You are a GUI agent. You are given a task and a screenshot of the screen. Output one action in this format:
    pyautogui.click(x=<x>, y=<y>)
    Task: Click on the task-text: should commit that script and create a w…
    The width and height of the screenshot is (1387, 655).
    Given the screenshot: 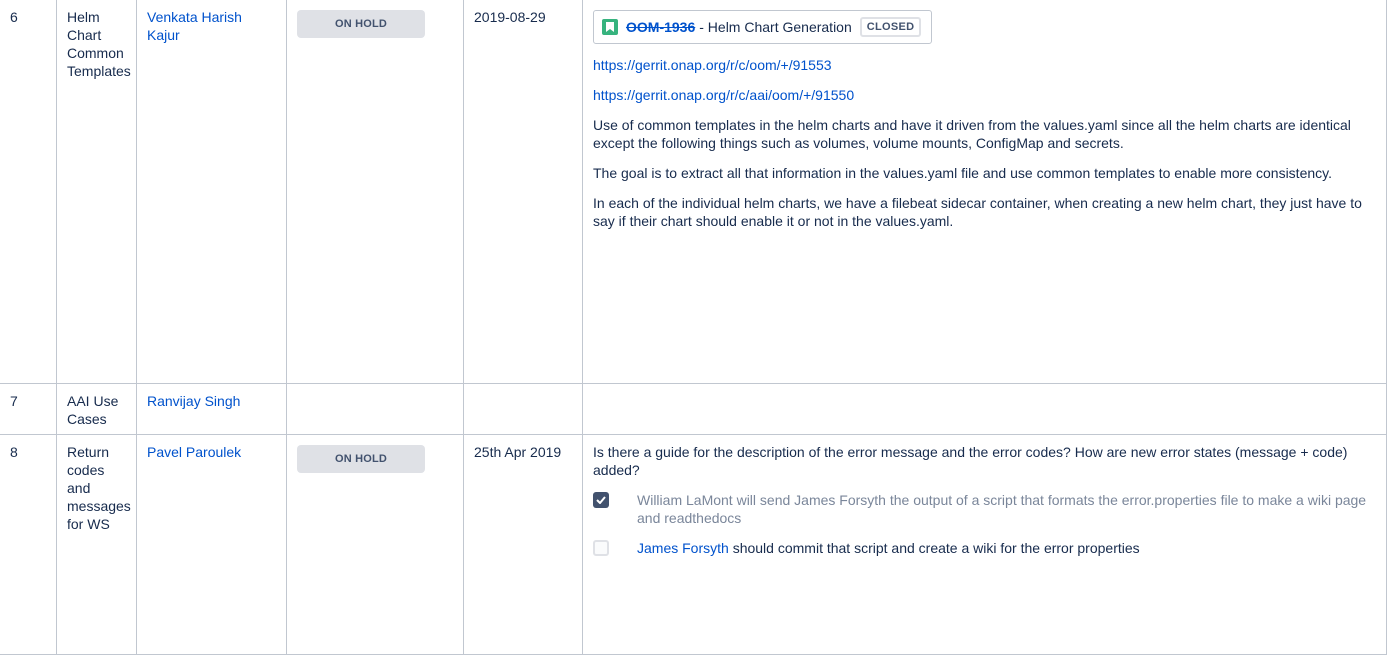 What is the action you would take?
    pyautogui.click(x=934, y=548)
    